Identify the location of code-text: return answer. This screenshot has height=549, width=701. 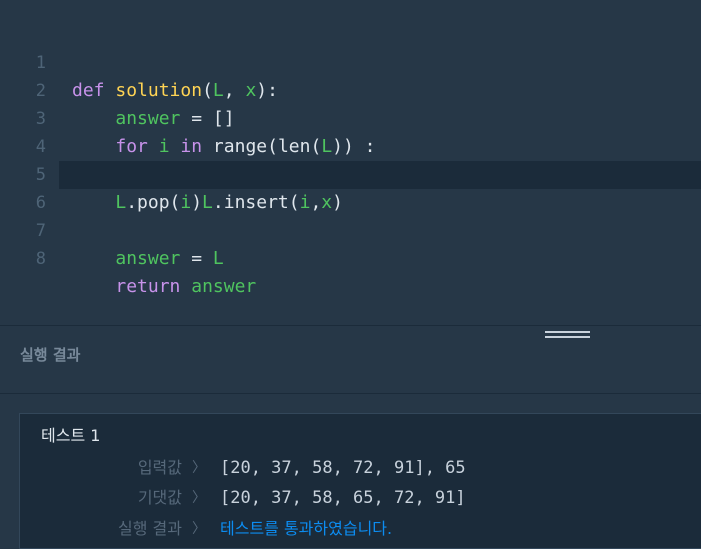
(164, 287).